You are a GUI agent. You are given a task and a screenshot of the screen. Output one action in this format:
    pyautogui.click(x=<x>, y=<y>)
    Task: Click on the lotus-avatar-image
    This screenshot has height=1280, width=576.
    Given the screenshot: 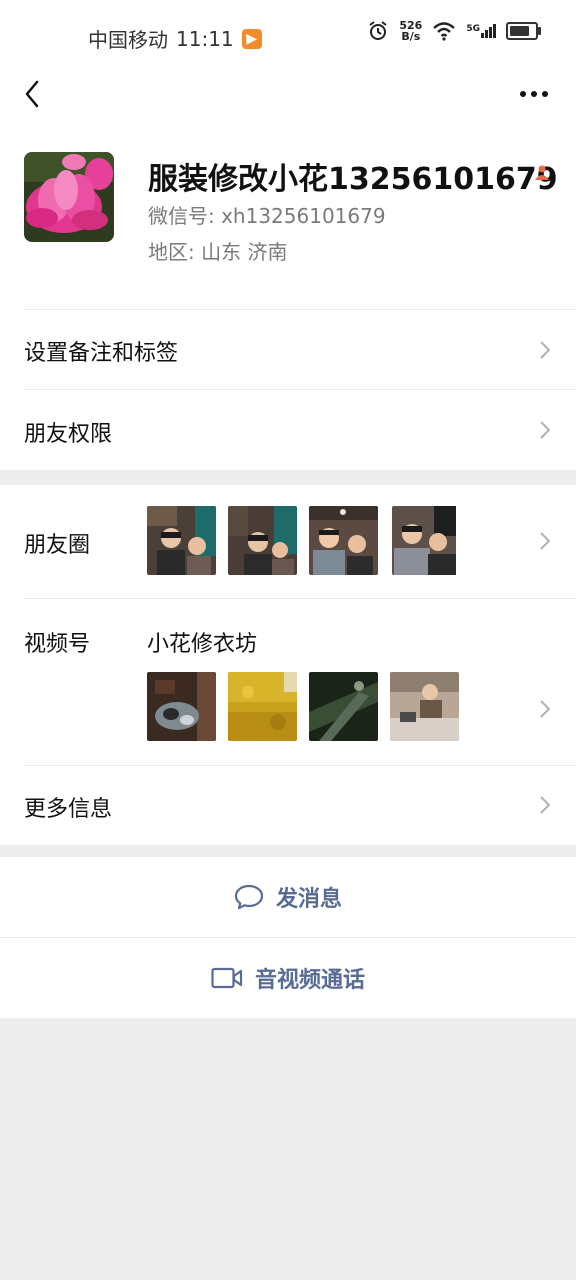 What is the action you would take?
    pyautogui.click(x=69, y=197)
    